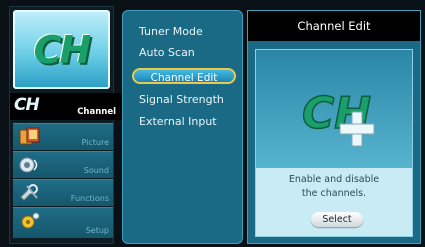 The height and width of the screenshot is (247, 425). Describe the element at coordinates (337, 219) in the screenshot. I see `select-button: Select` at that location.